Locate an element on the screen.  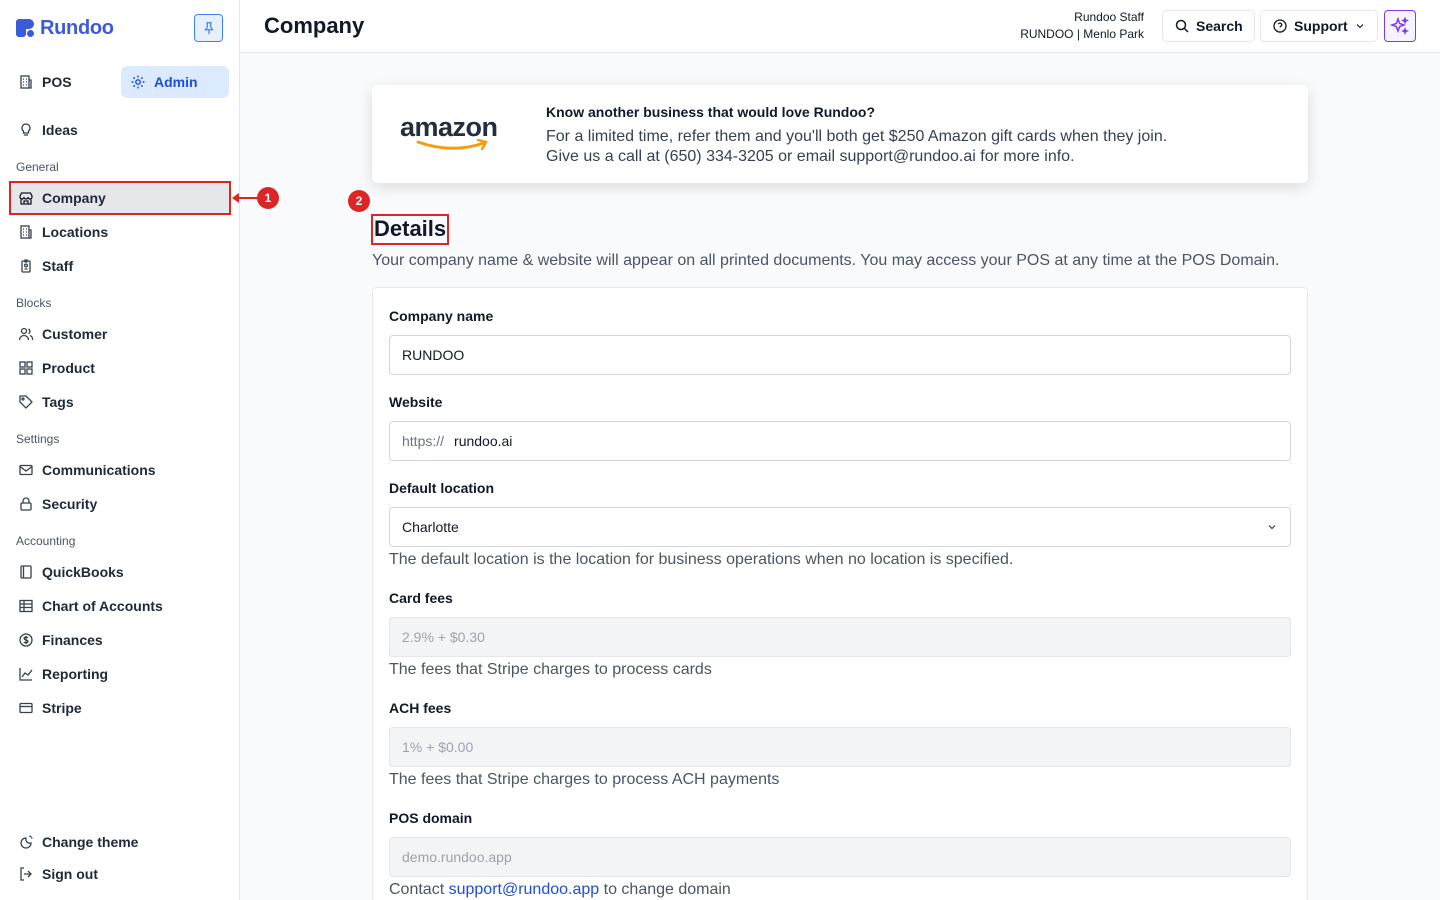
nav-chart-of-accounts: Chart of Accounts is located at coordinates (86, 606).